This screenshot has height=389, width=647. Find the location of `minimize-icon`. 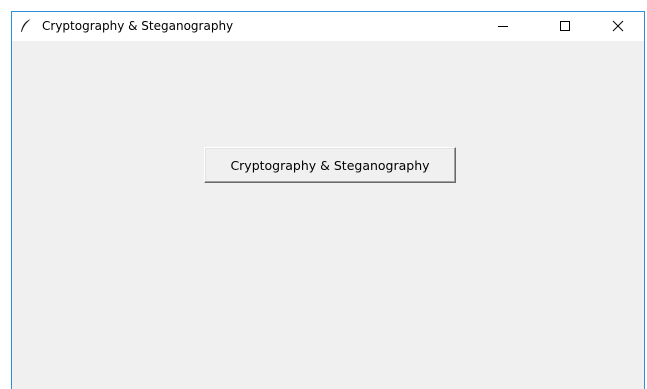

minimize-icon is located at coordinates (503, 26).